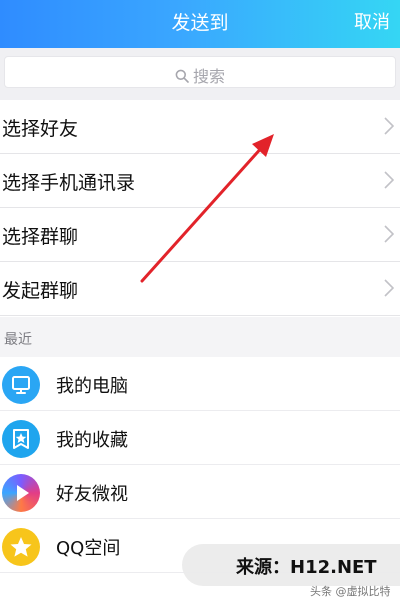 The image size is (400, 600). What do you see at coordinates (21, 493) in the screenshot?
I see `weishi-icon` at bounding box center [21, 493].